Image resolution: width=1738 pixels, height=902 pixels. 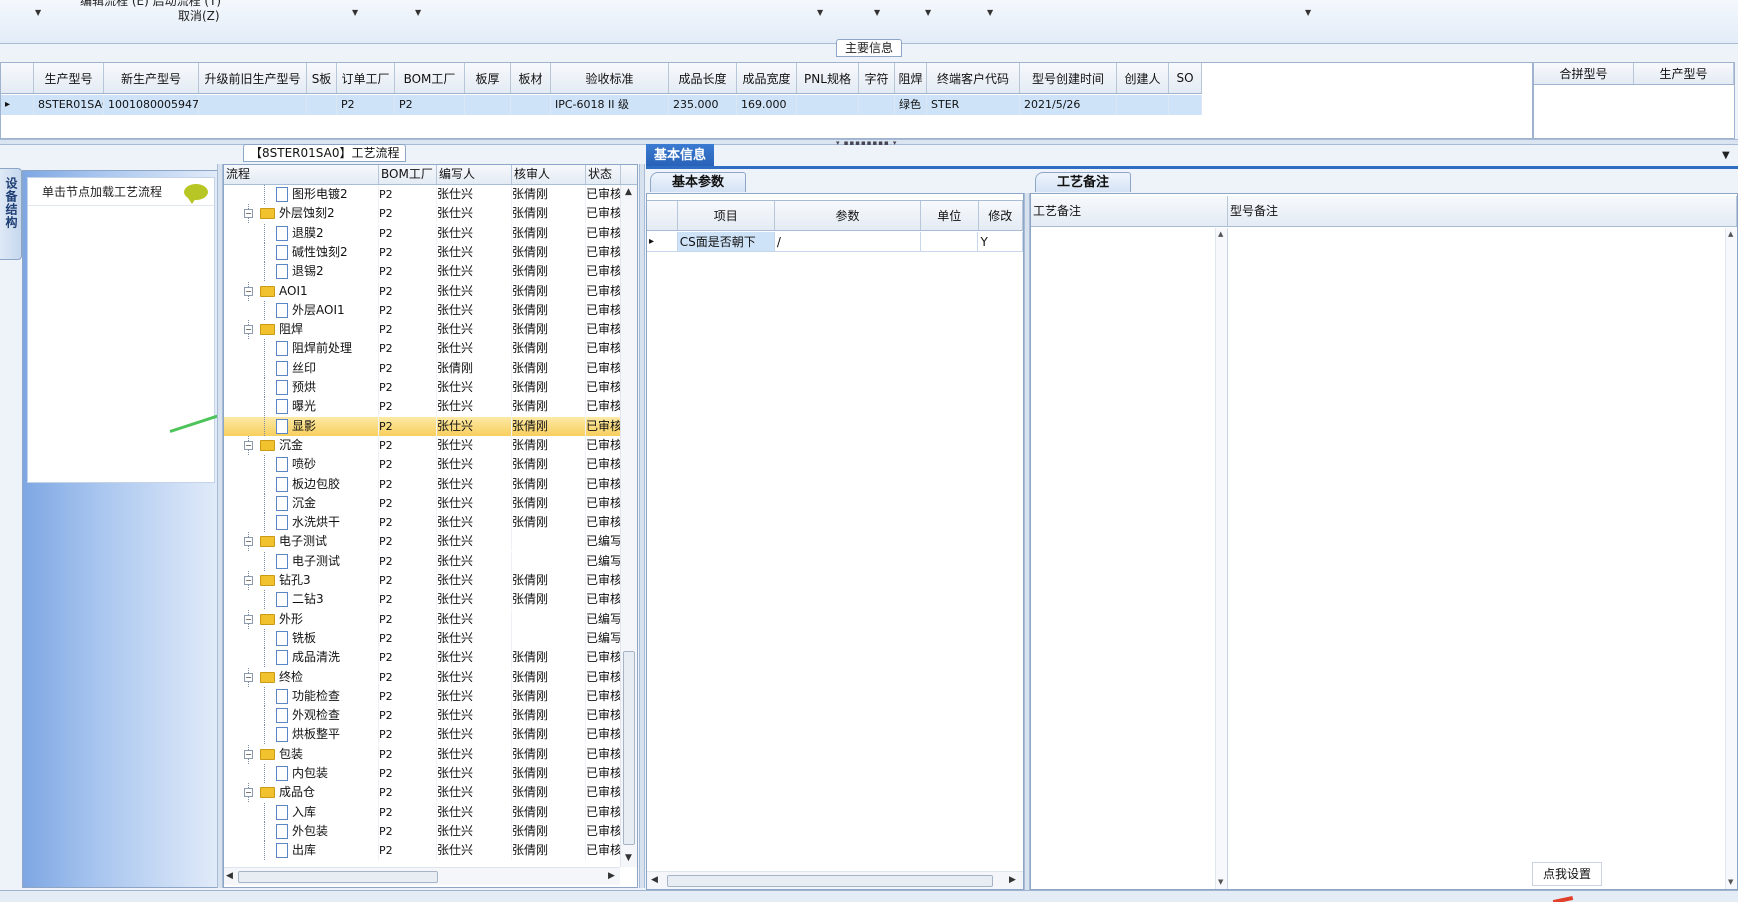 I want to click on table-cell, so click(x=949, y=242).